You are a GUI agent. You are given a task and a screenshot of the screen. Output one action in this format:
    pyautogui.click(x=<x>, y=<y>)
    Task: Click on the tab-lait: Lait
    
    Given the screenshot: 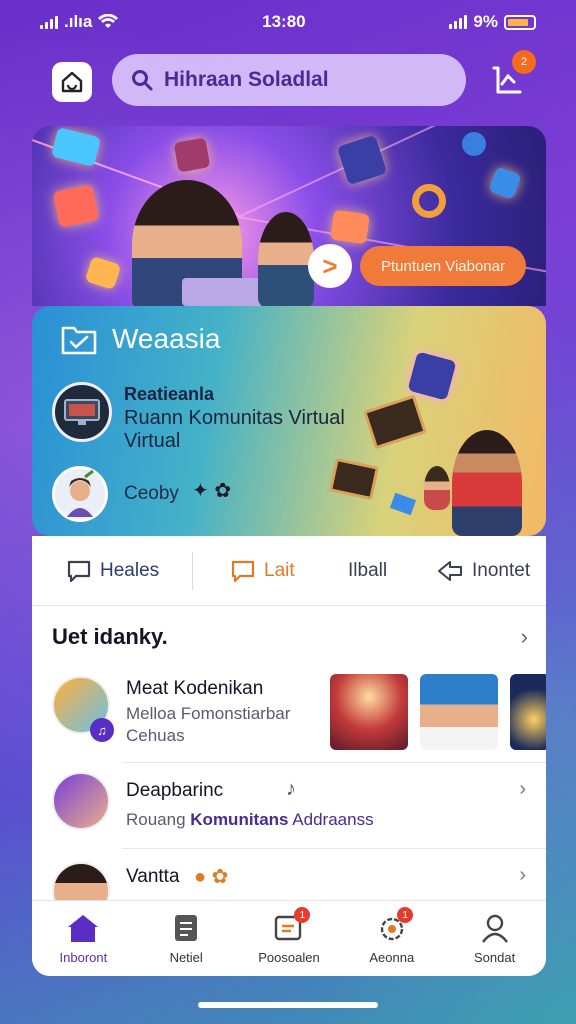 What is the action you would take?
    pyautogui.click(x=262, y=571)
    